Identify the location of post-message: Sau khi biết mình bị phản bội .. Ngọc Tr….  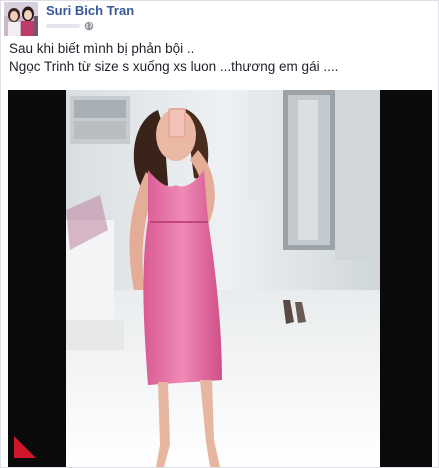
(219, 58).